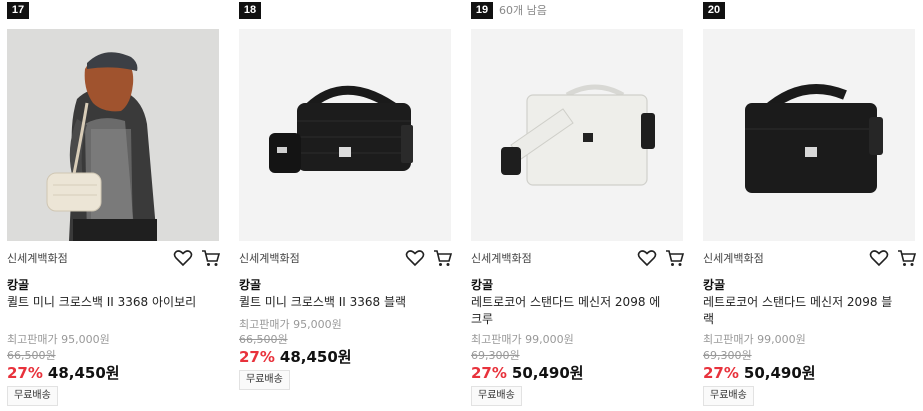 Image resolution: width=923 pixels, height=411 pixels. I want to click on rank-row: 20, so click(714, 10).